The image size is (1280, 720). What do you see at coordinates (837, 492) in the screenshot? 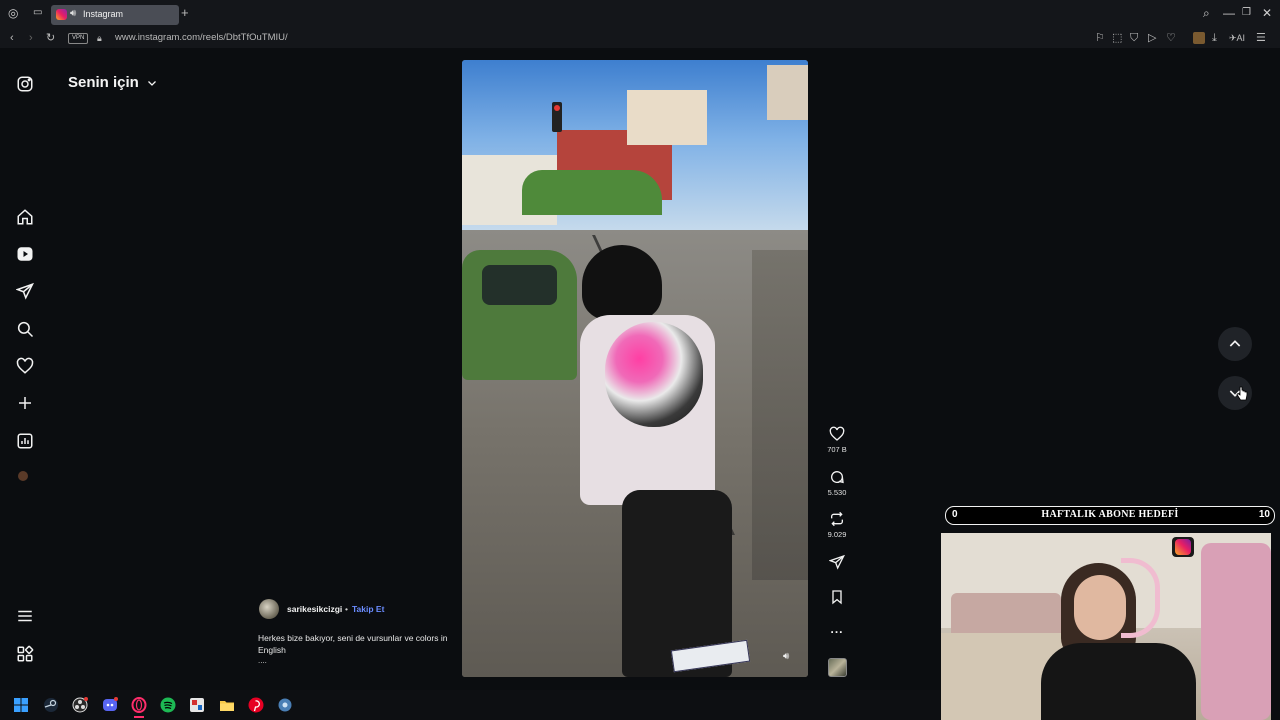
I see `comment-count: 5.530` at bounding box center [837, 492].